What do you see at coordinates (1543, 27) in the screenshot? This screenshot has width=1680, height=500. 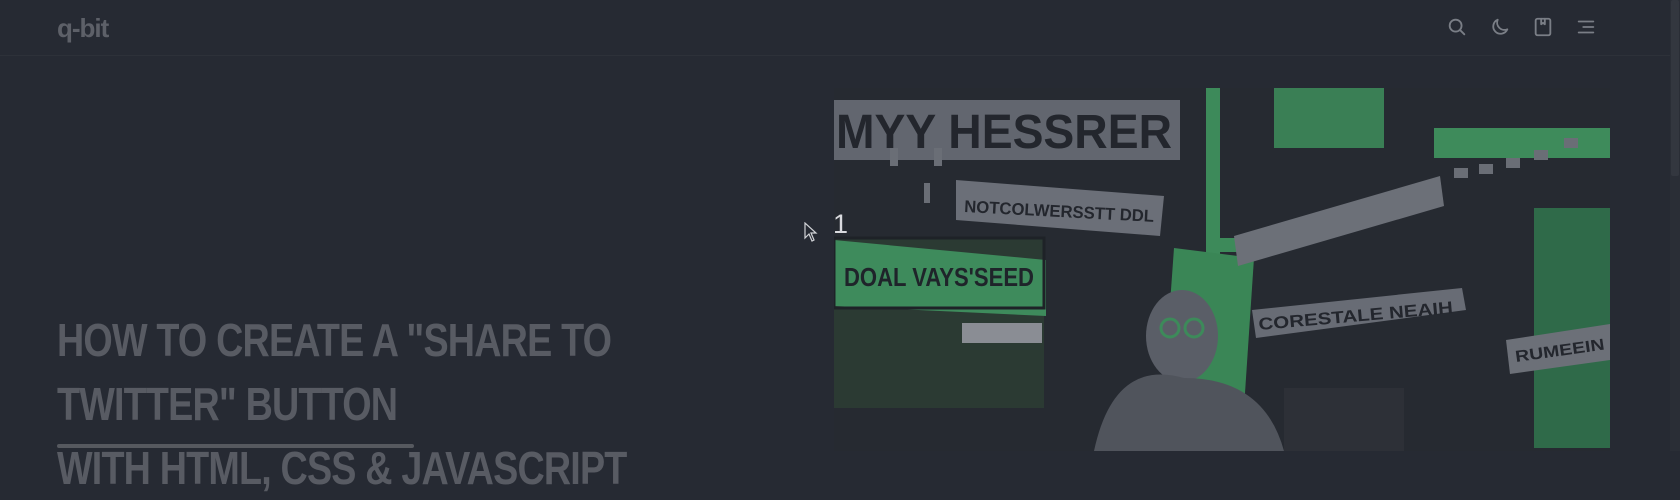 I see `bookmark-icon` at bounding box center [1543, 27].